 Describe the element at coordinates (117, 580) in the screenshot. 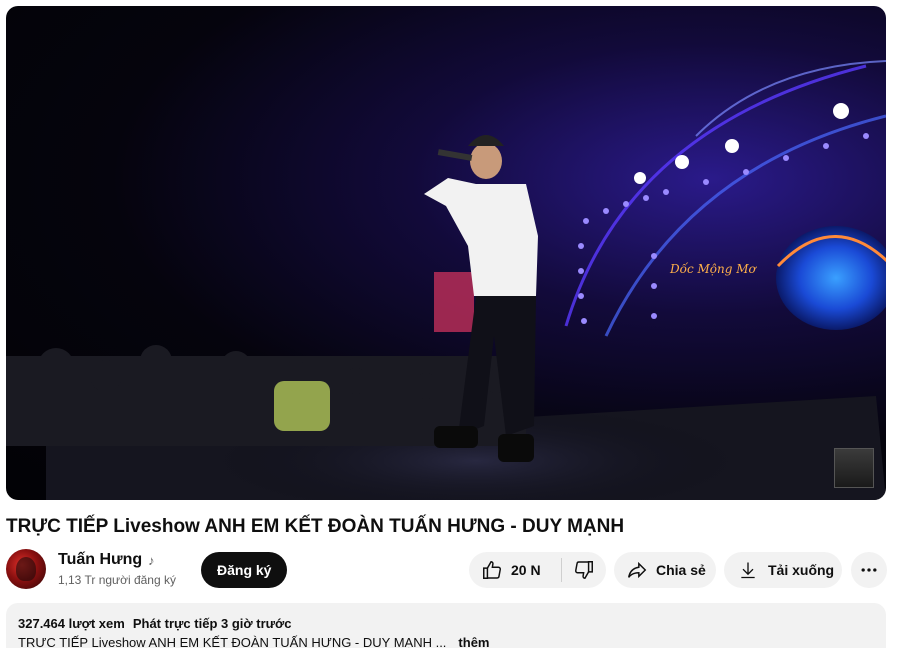

I see `subscriber-count: 1,13 Tr người đăng ký` at that location.